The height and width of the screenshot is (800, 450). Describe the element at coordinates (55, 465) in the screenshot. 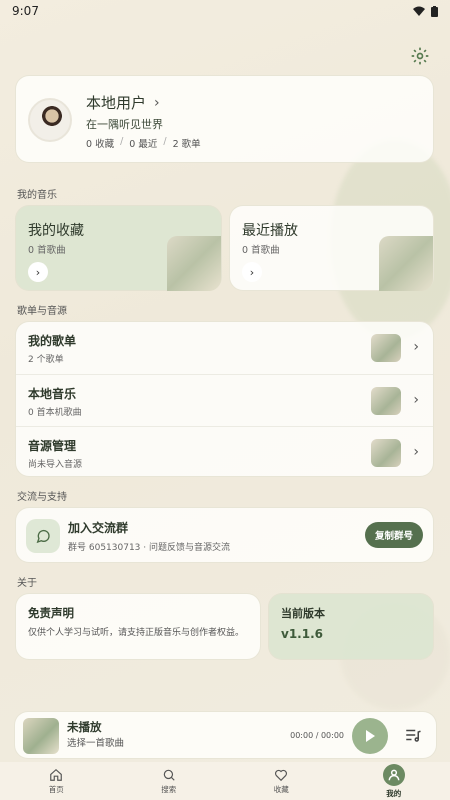

I see `row-subtitle: 尚未导入音源` at that location.